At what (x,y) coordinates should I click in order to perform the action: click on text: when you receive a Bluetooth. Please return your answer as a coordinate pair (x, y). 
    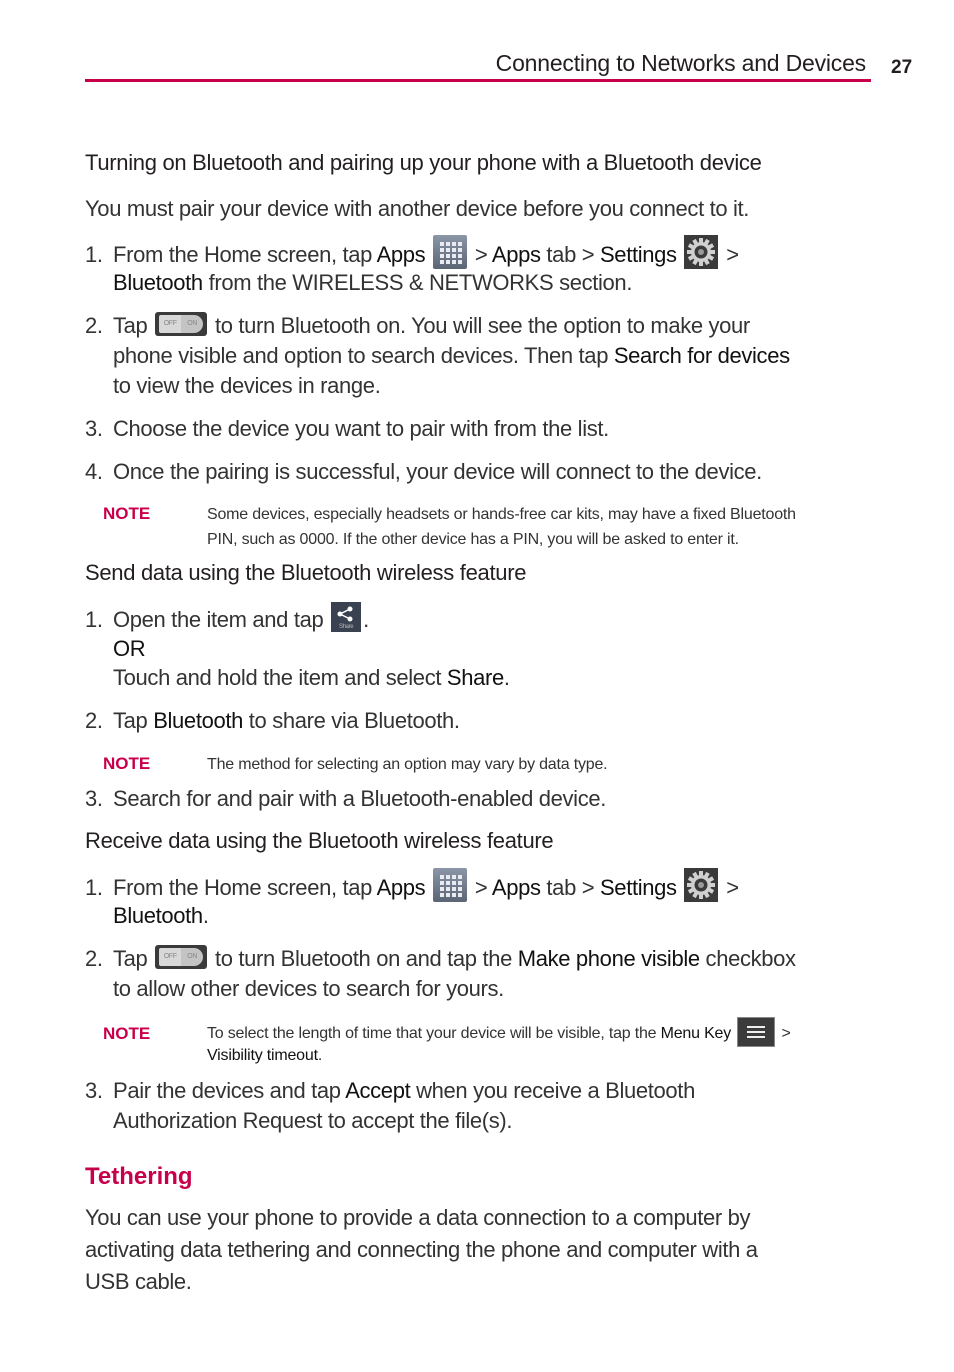
    Looking at the image, I should click on (552, 1090).